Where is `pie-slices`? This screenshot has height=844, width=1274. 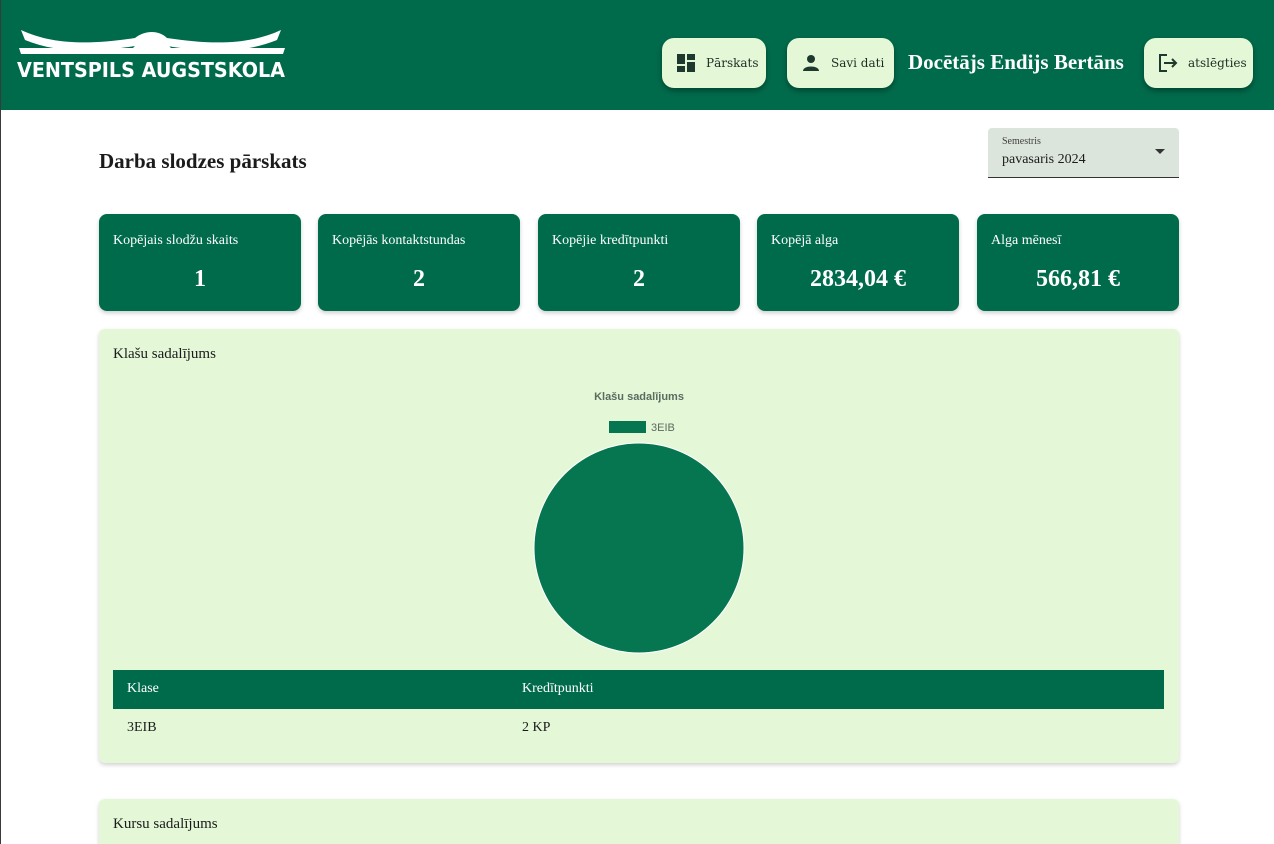 pie-slices is located at coordinates (639, 548).